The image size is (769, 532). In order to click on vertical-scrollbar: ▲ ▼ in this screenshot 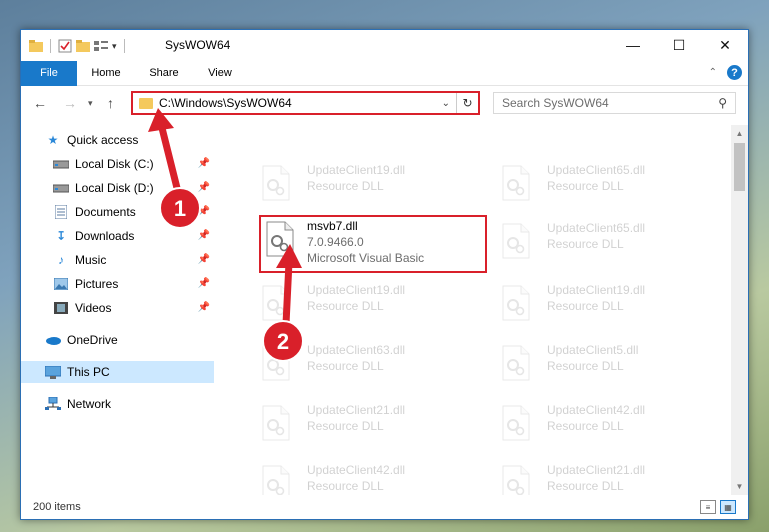, I will do `click(739, 310)`.